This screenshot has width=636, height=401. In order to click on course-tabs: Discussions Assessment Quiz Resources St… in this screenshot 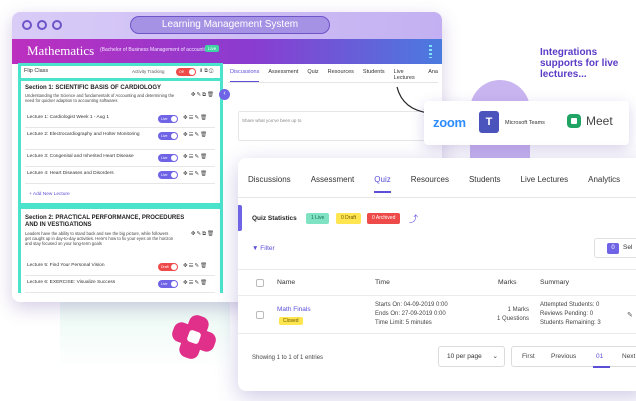, I will do `click(333, 74)`.